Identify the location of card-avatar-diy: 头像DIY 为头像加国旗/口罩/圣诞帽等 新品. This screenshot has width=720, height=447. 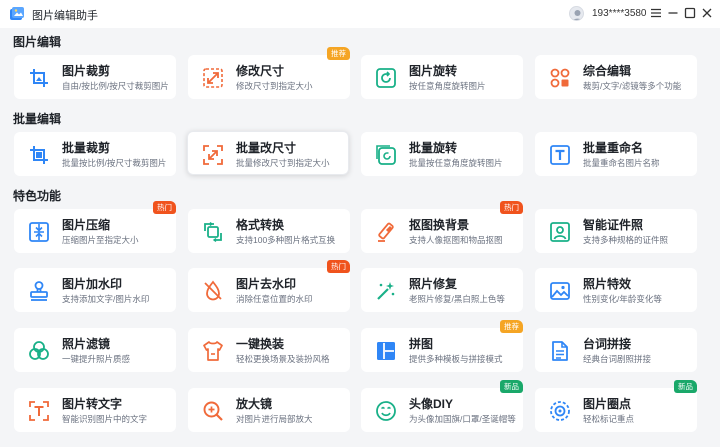
(442, 406).